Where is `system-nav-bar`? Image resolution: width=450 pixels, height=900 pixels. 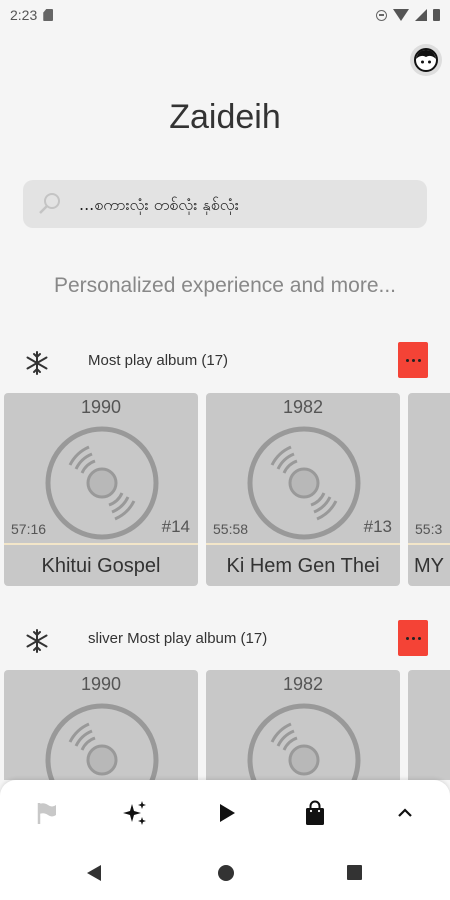
system-nav-bar is located at coordinates (225, 873).